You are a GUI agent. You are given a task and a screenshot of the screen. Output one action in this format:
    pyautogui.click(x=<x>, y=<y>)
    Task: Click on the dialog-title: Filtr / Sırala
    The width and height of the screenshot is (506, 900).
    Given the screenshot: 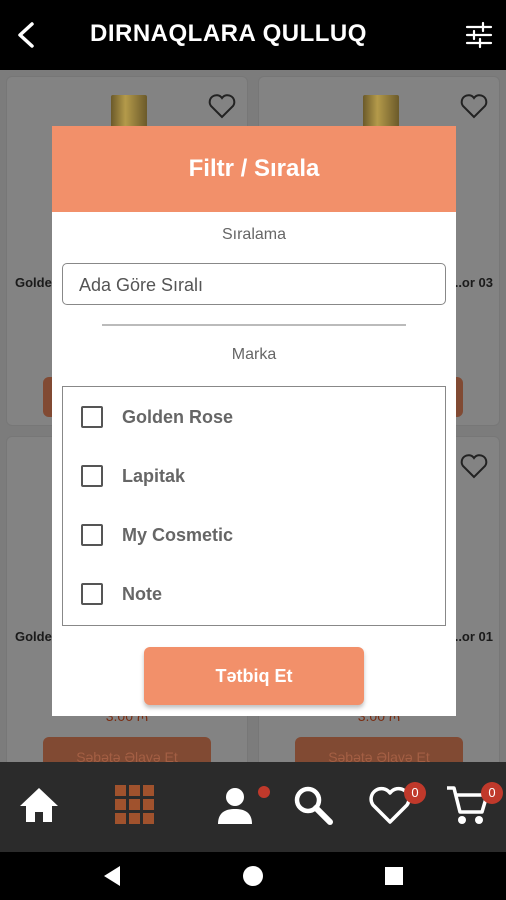 What is the action you would take?
    pyautogui.click(x=254, y=169)
    